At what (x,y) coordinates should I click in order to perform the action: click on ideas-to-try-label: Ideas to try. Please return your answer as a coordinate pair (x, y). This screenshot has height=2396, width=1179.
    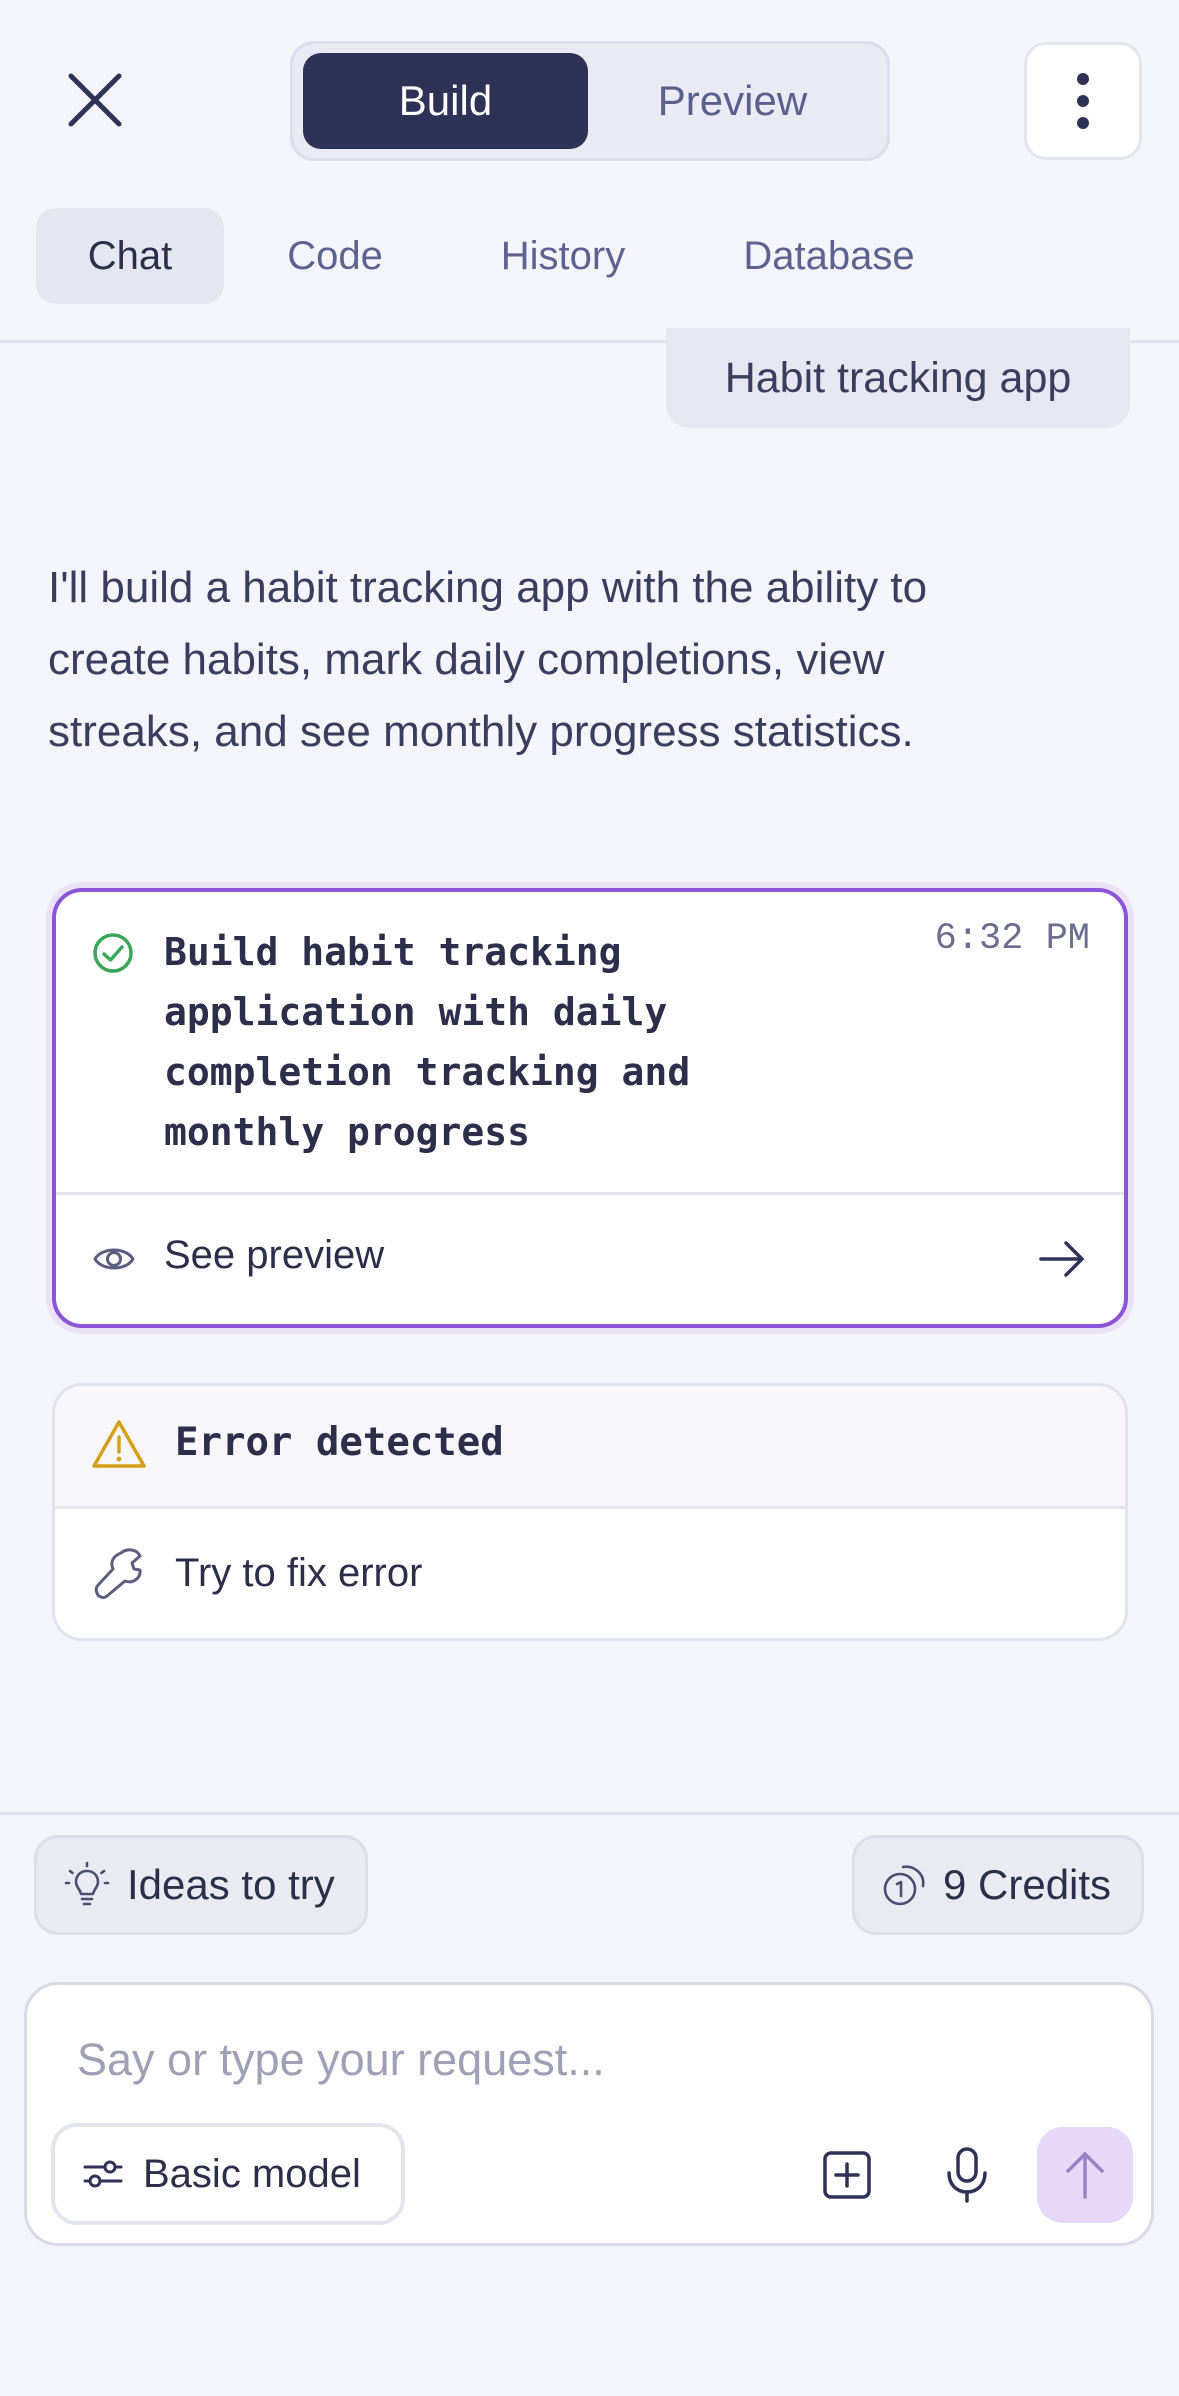
    Looking at the image, I should click on (231, 1884).